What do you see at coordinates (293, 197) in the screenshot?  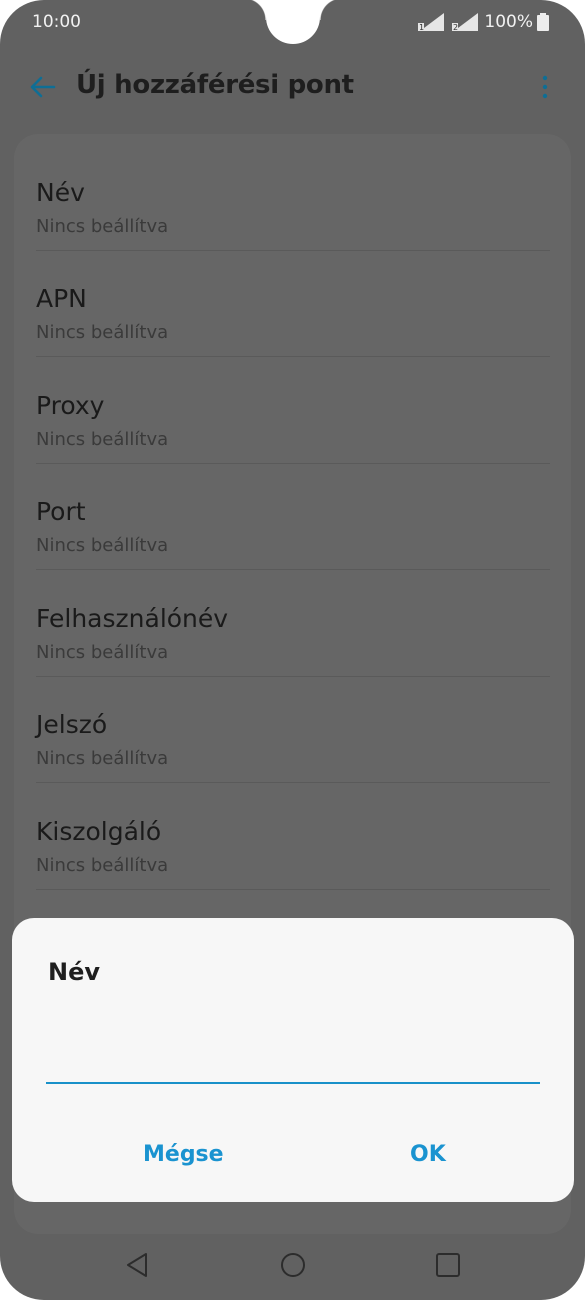 I see `list-item-nev: Név Nincs beállítva` at bounding box center [293, 197].